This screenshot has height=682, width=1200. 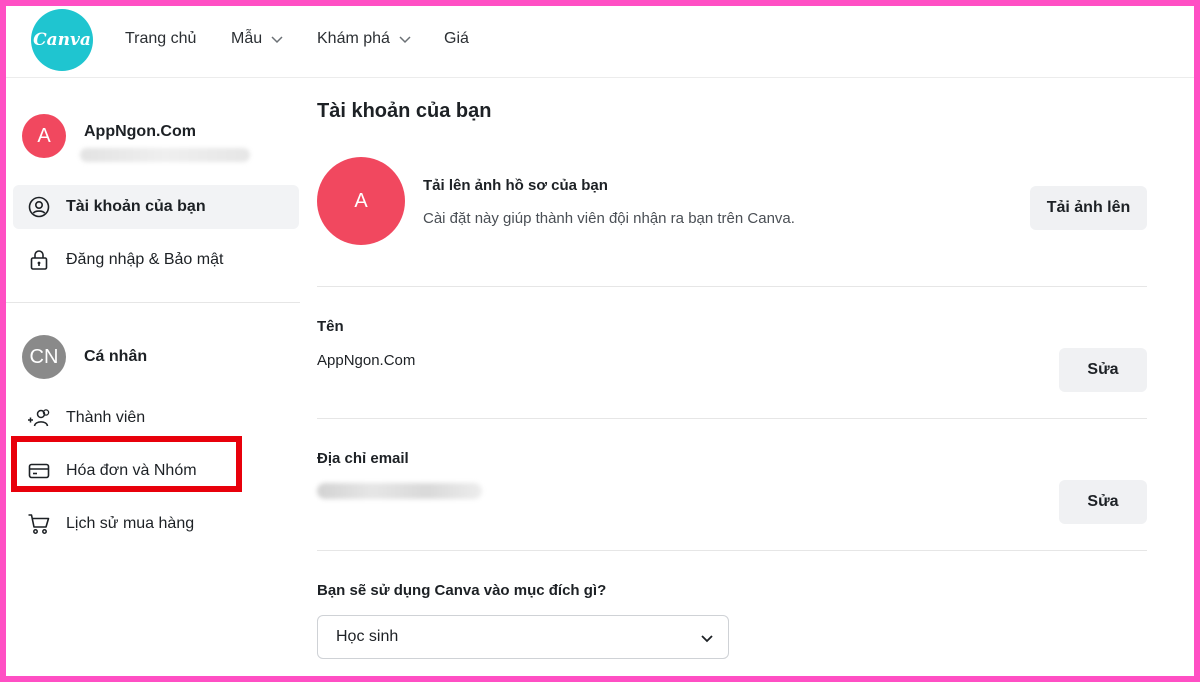 What do you see at coordinates (39, 207) in the screenshot?
I see `user-circle-icon` at bounding box center [39, 207].